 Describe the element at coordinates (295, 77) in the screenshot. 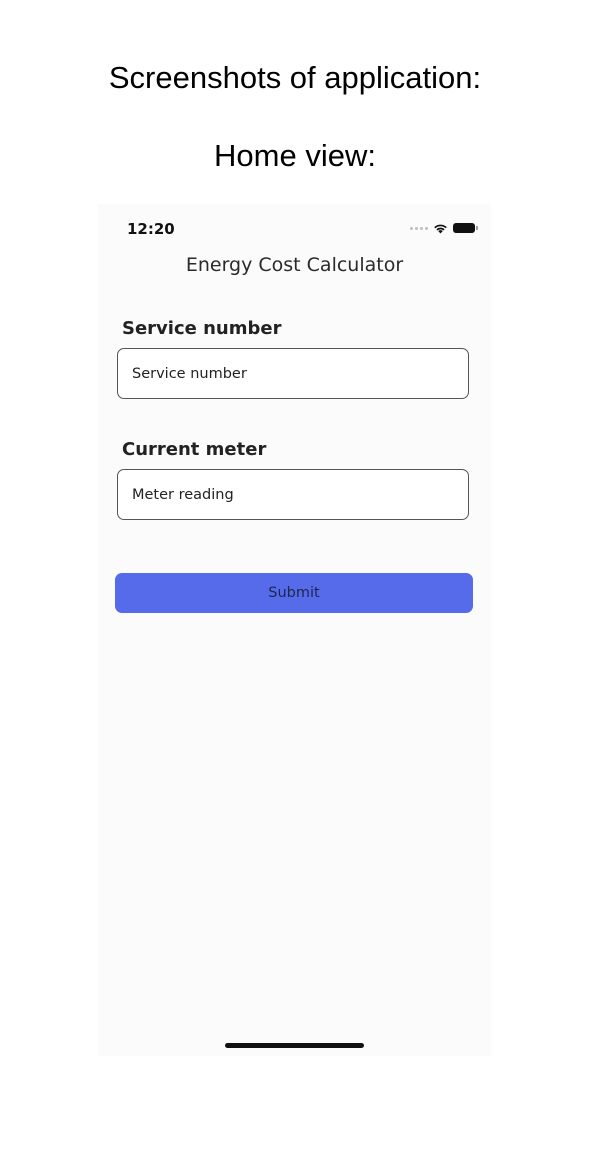

I see `document-heading: Screenshots of application:` at that location.